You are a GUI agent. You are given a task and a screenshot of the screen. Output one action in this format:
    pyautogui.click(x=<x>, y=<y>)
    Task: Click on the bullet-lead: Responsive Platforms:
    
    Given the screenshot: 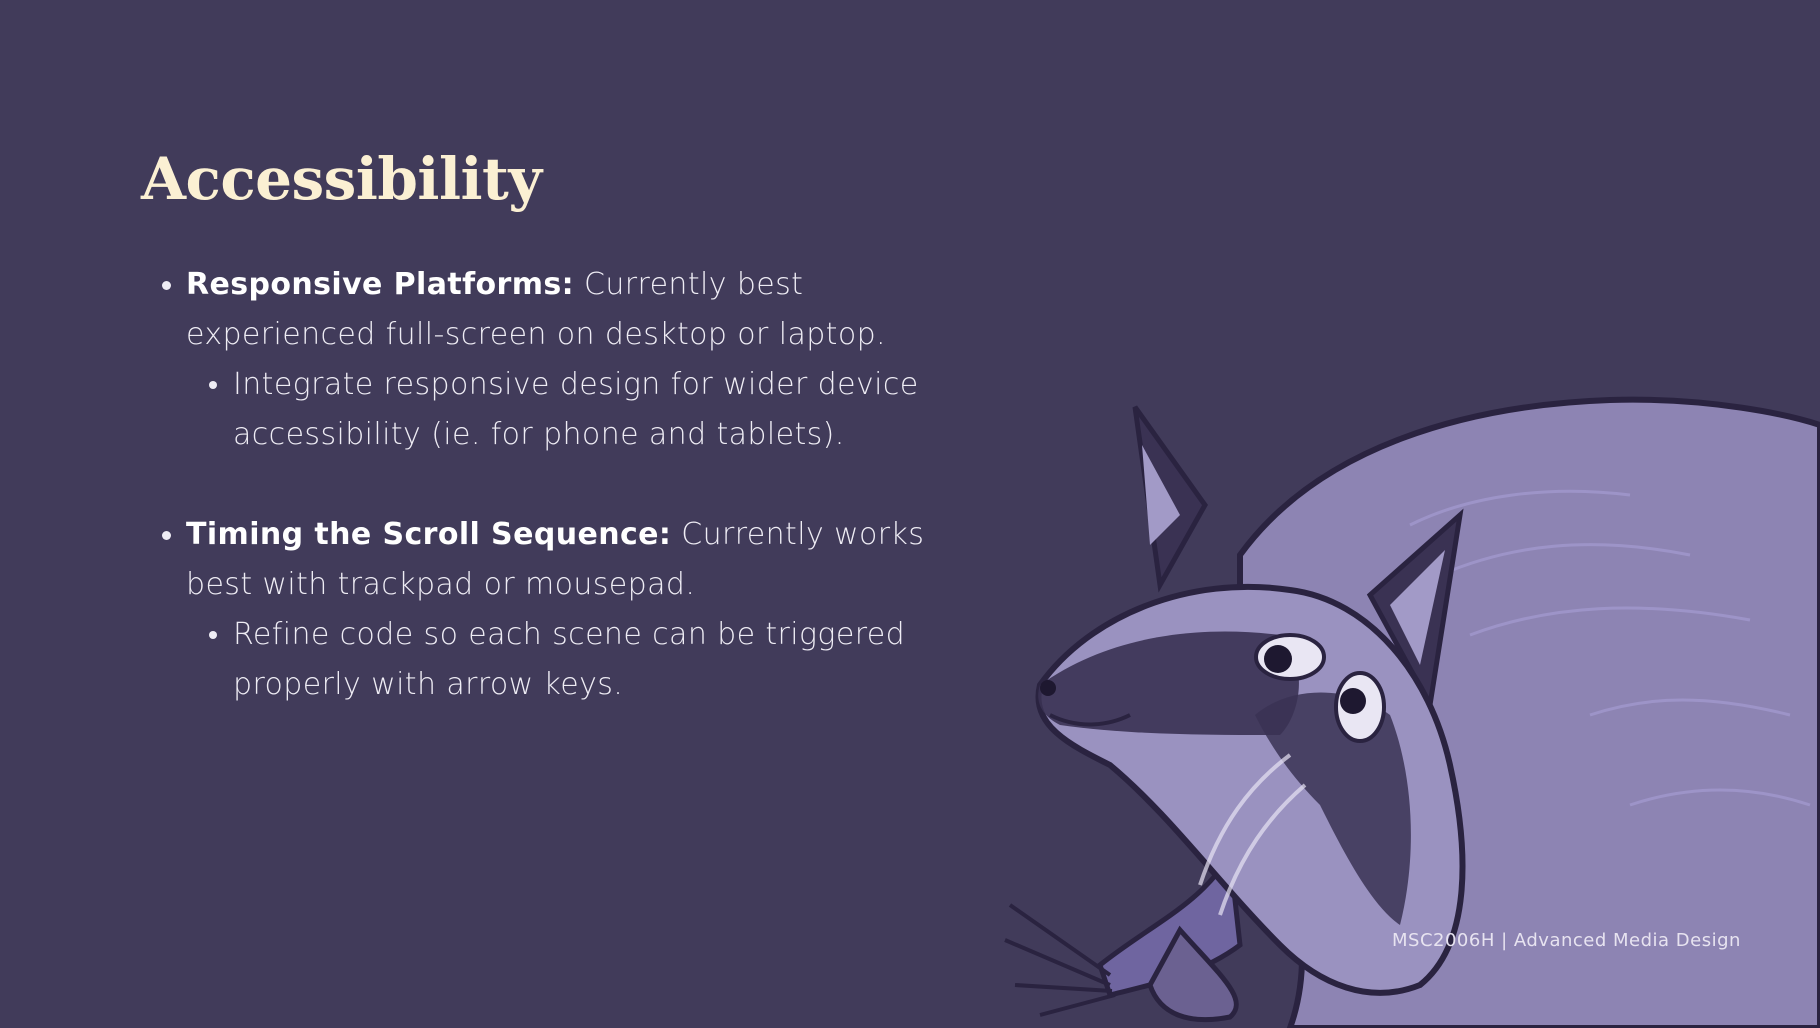 What is the action you would take?
    pyautogui.click(x=380, y=284)
    